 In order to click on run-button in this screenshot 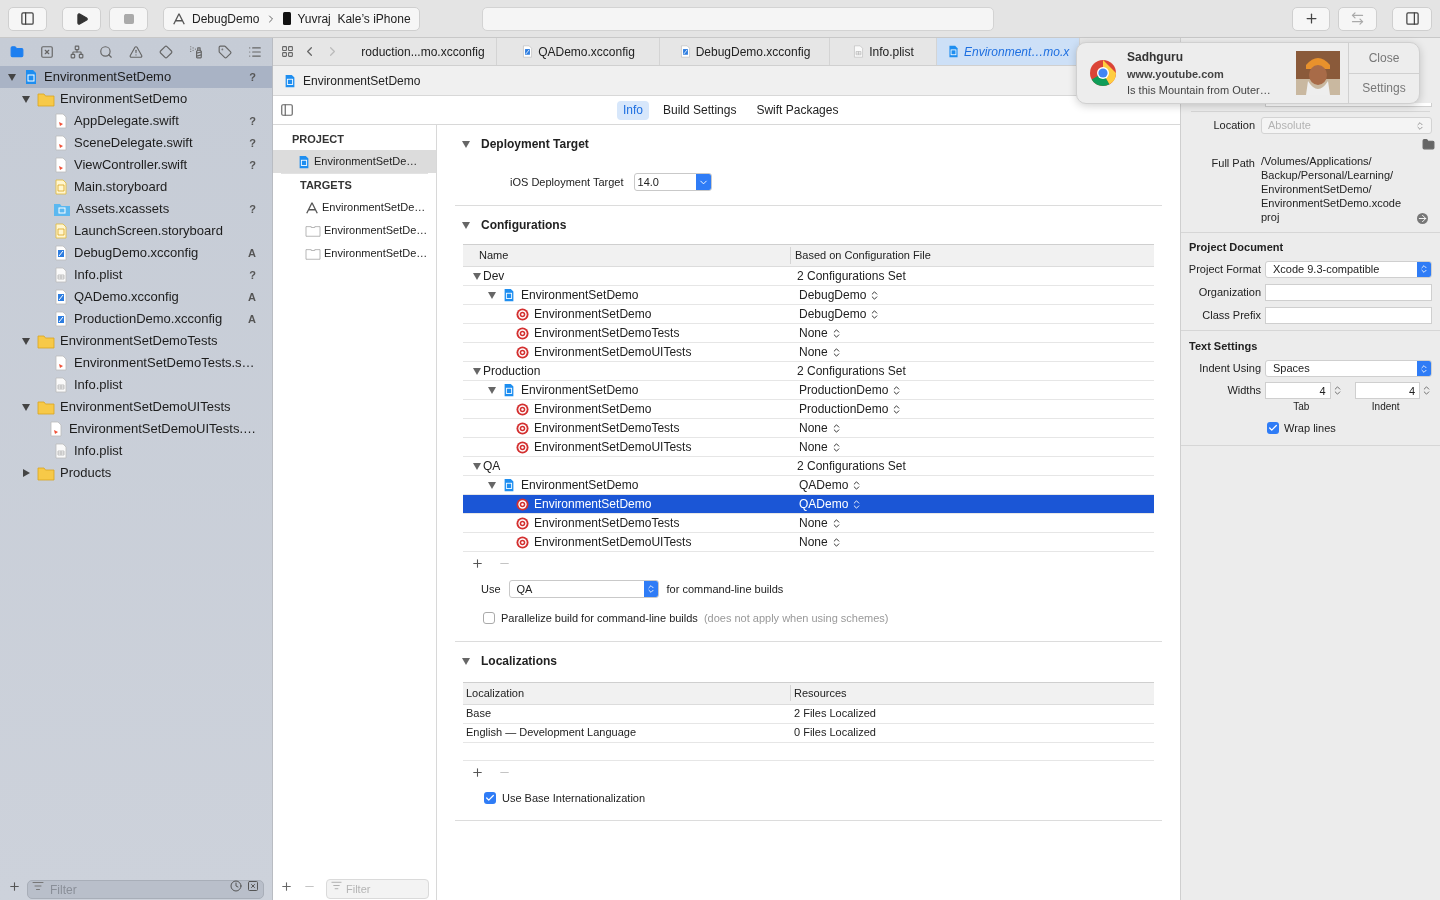, I will do `click(81, 18)`.